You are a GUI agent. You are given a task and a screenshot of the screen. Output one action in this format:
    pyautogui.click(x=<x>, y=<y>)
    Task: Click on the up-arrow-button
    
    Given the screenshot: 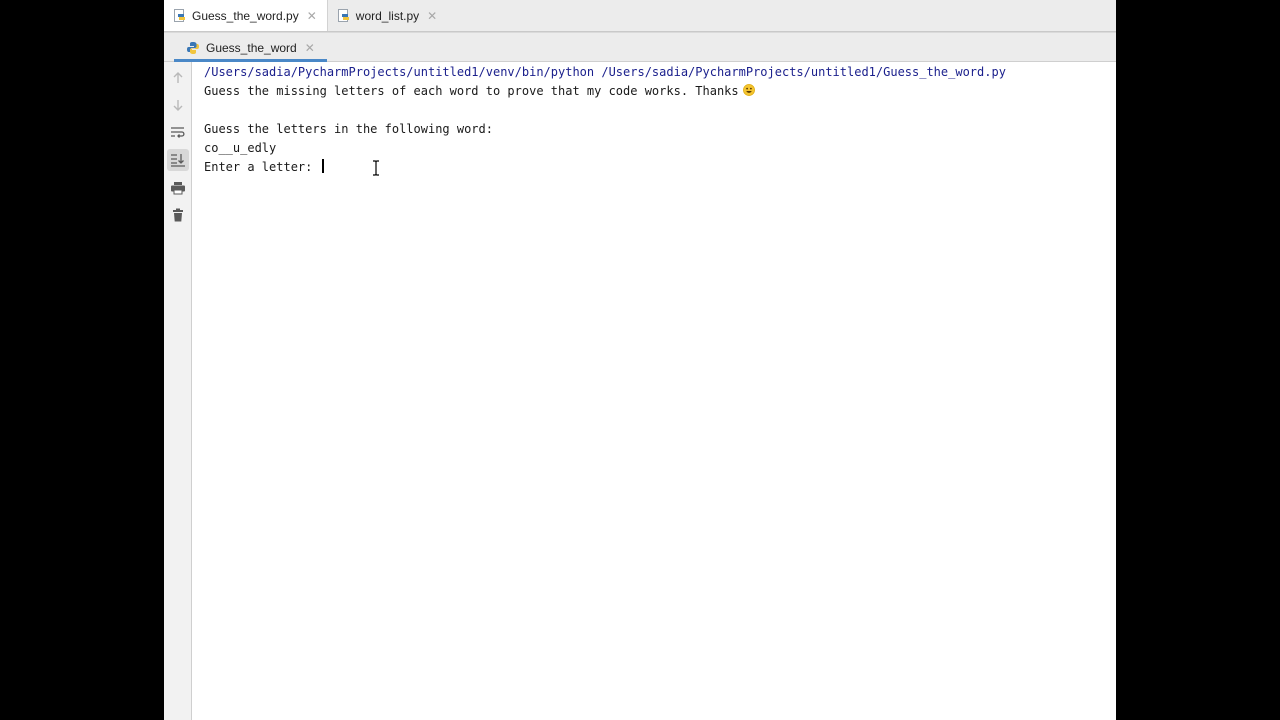 What is the action you would take?
    pyautogui.click(x=178, y=78)
    